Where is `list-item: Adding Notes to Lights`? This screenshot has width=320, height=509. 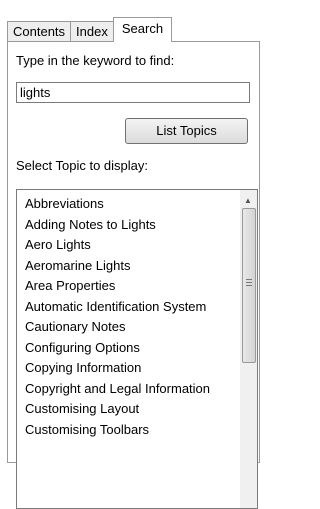 list-item: Adding Notes to Lights is located at coordinates (127, 225).